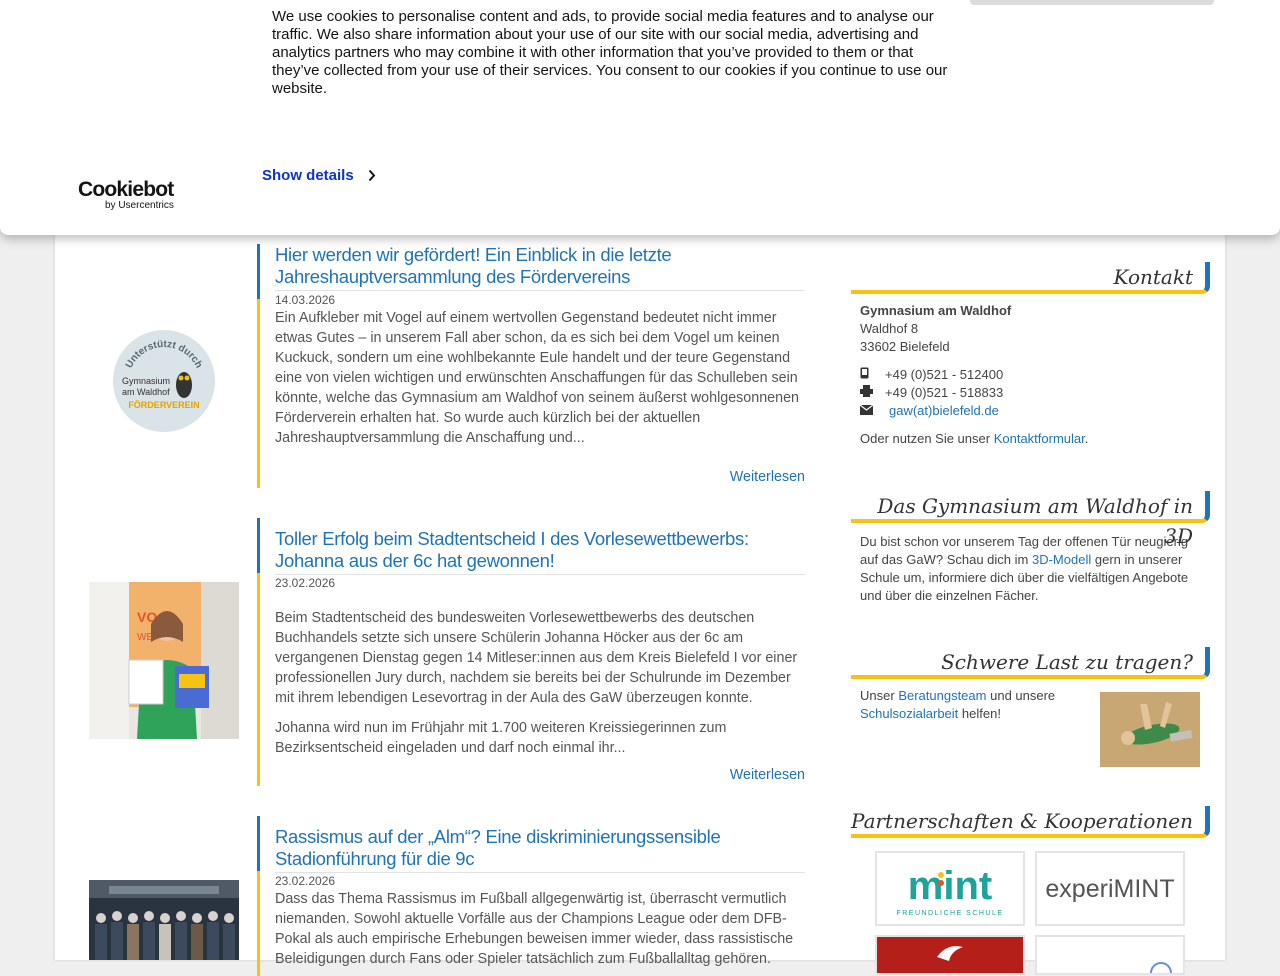 The image size is (1280, 976). What do you see at coordinates (1034, 411) in the screenshot?
I see `email-line: gaw(at)bielefeld.de` at bounding box center [1034, 411].